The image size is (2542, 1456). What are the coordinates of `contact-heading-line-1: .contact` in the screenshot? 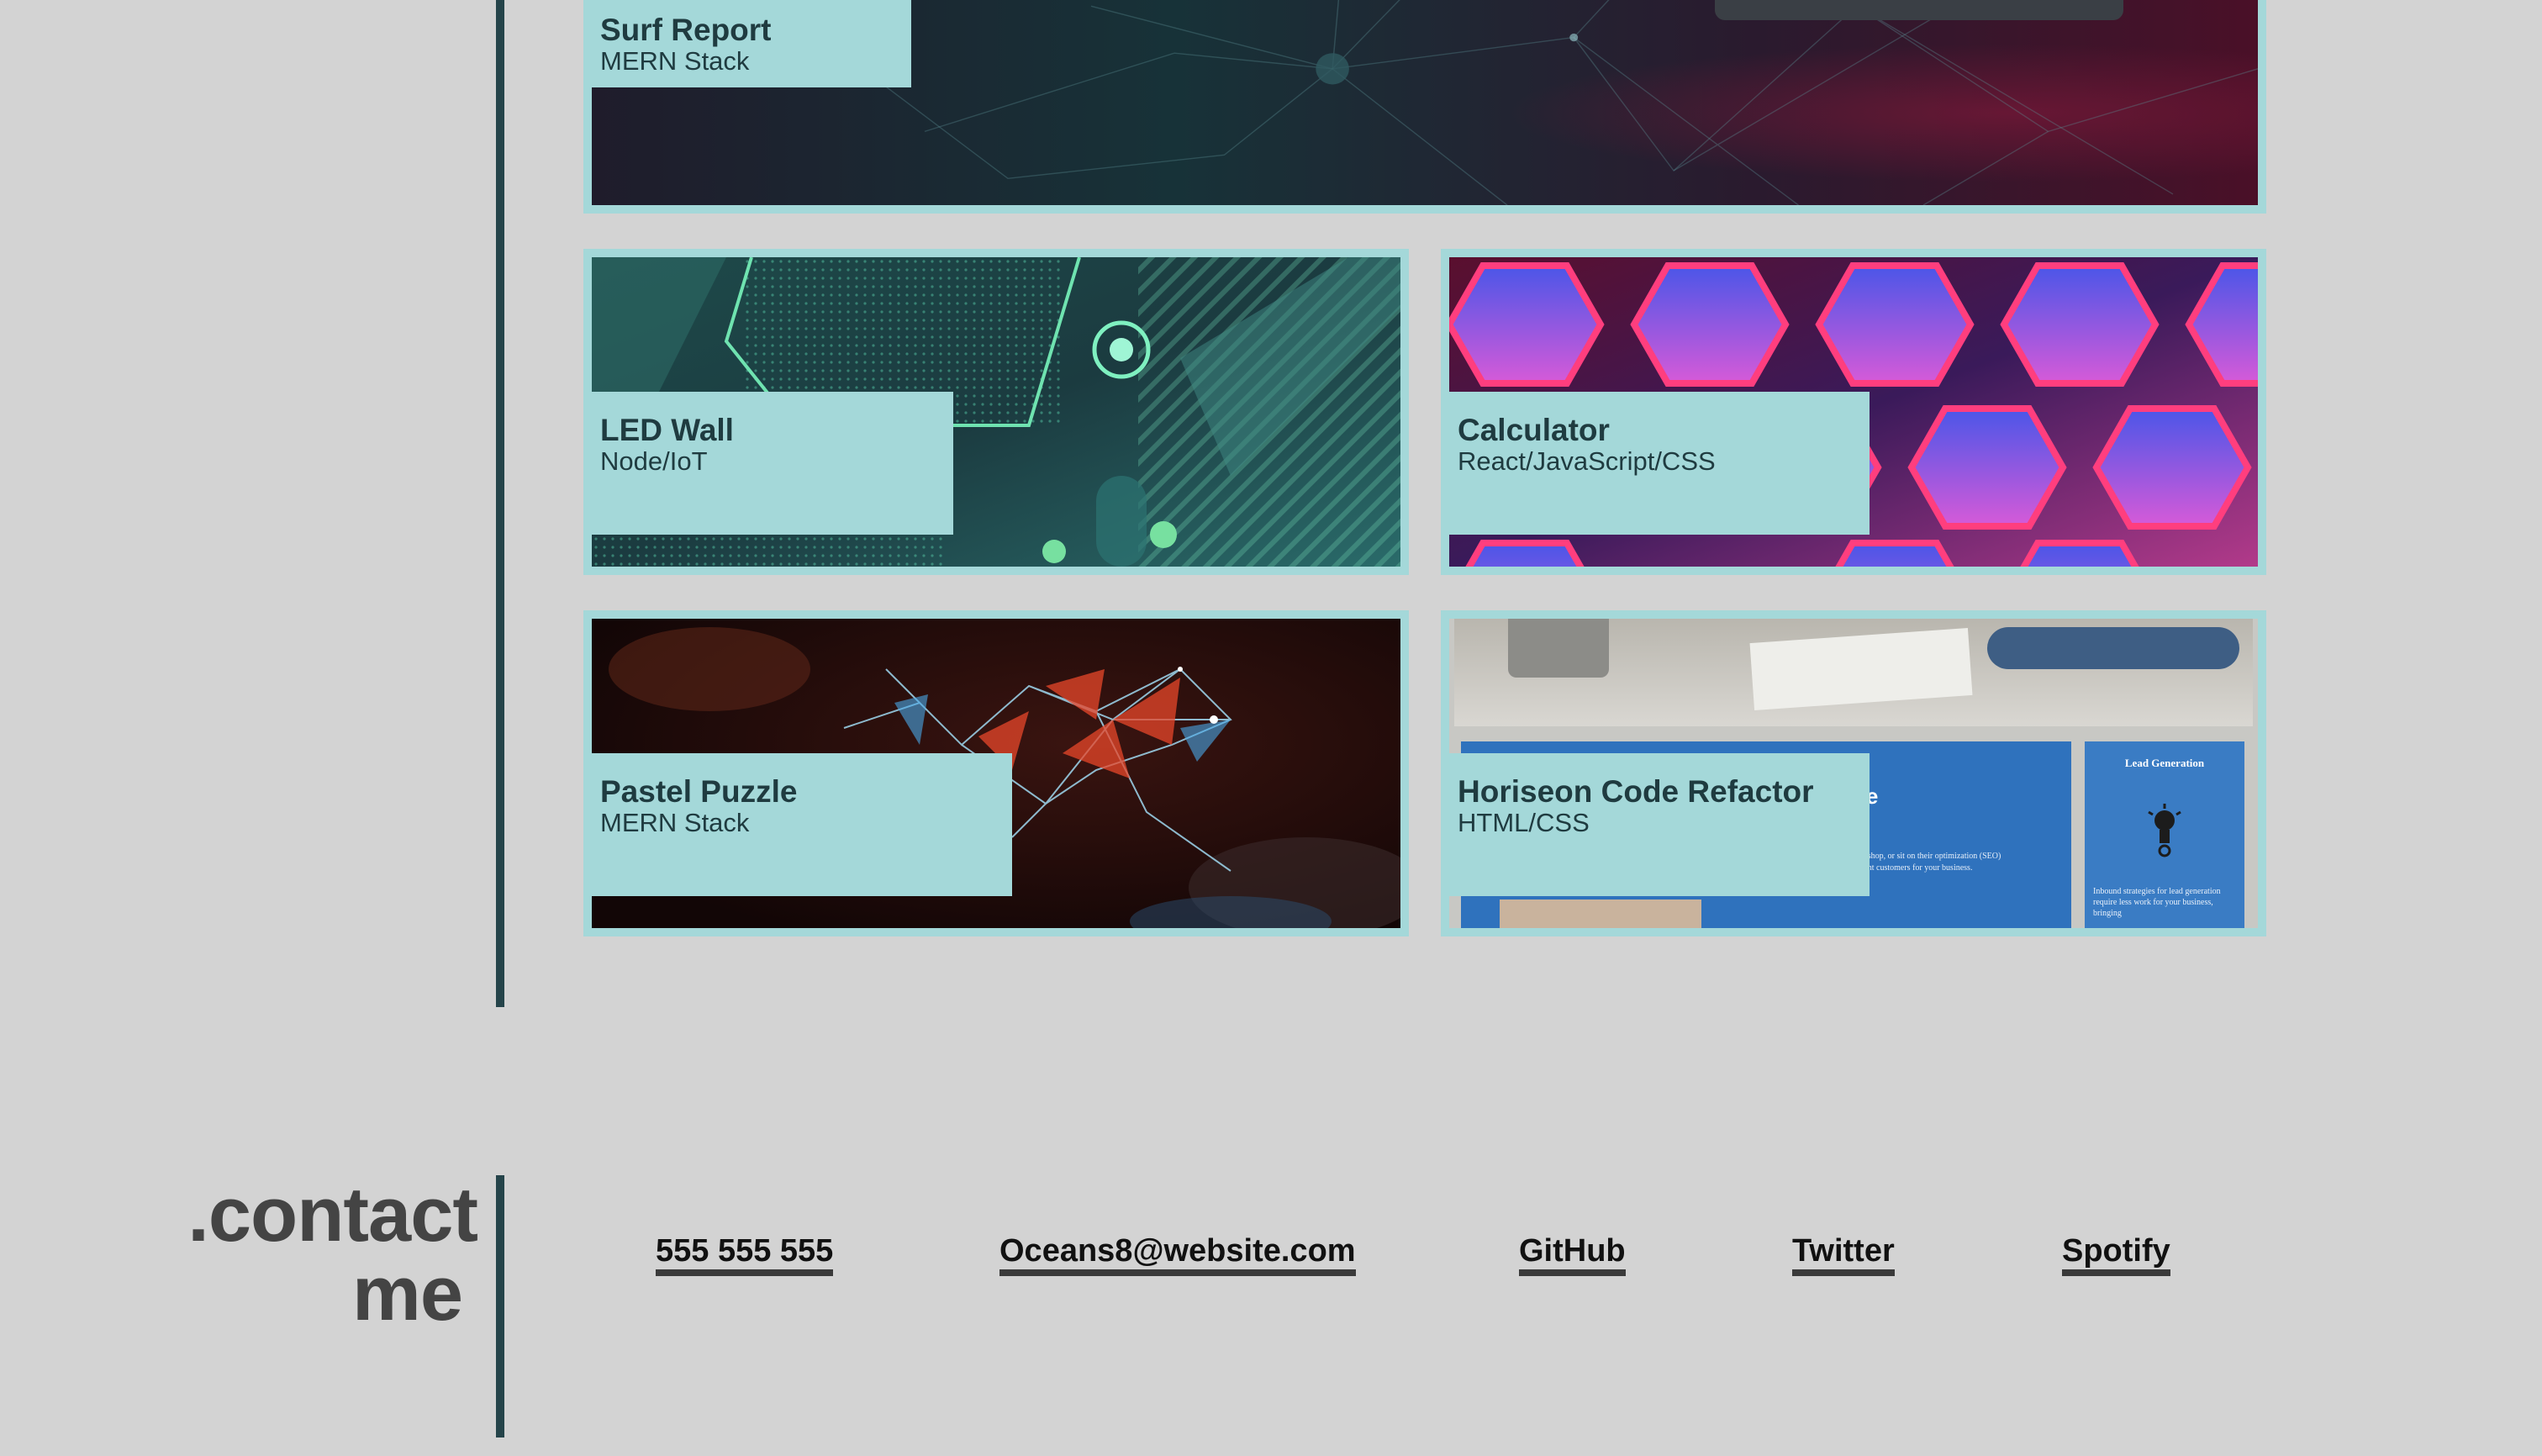 It's located at (332, 1215).